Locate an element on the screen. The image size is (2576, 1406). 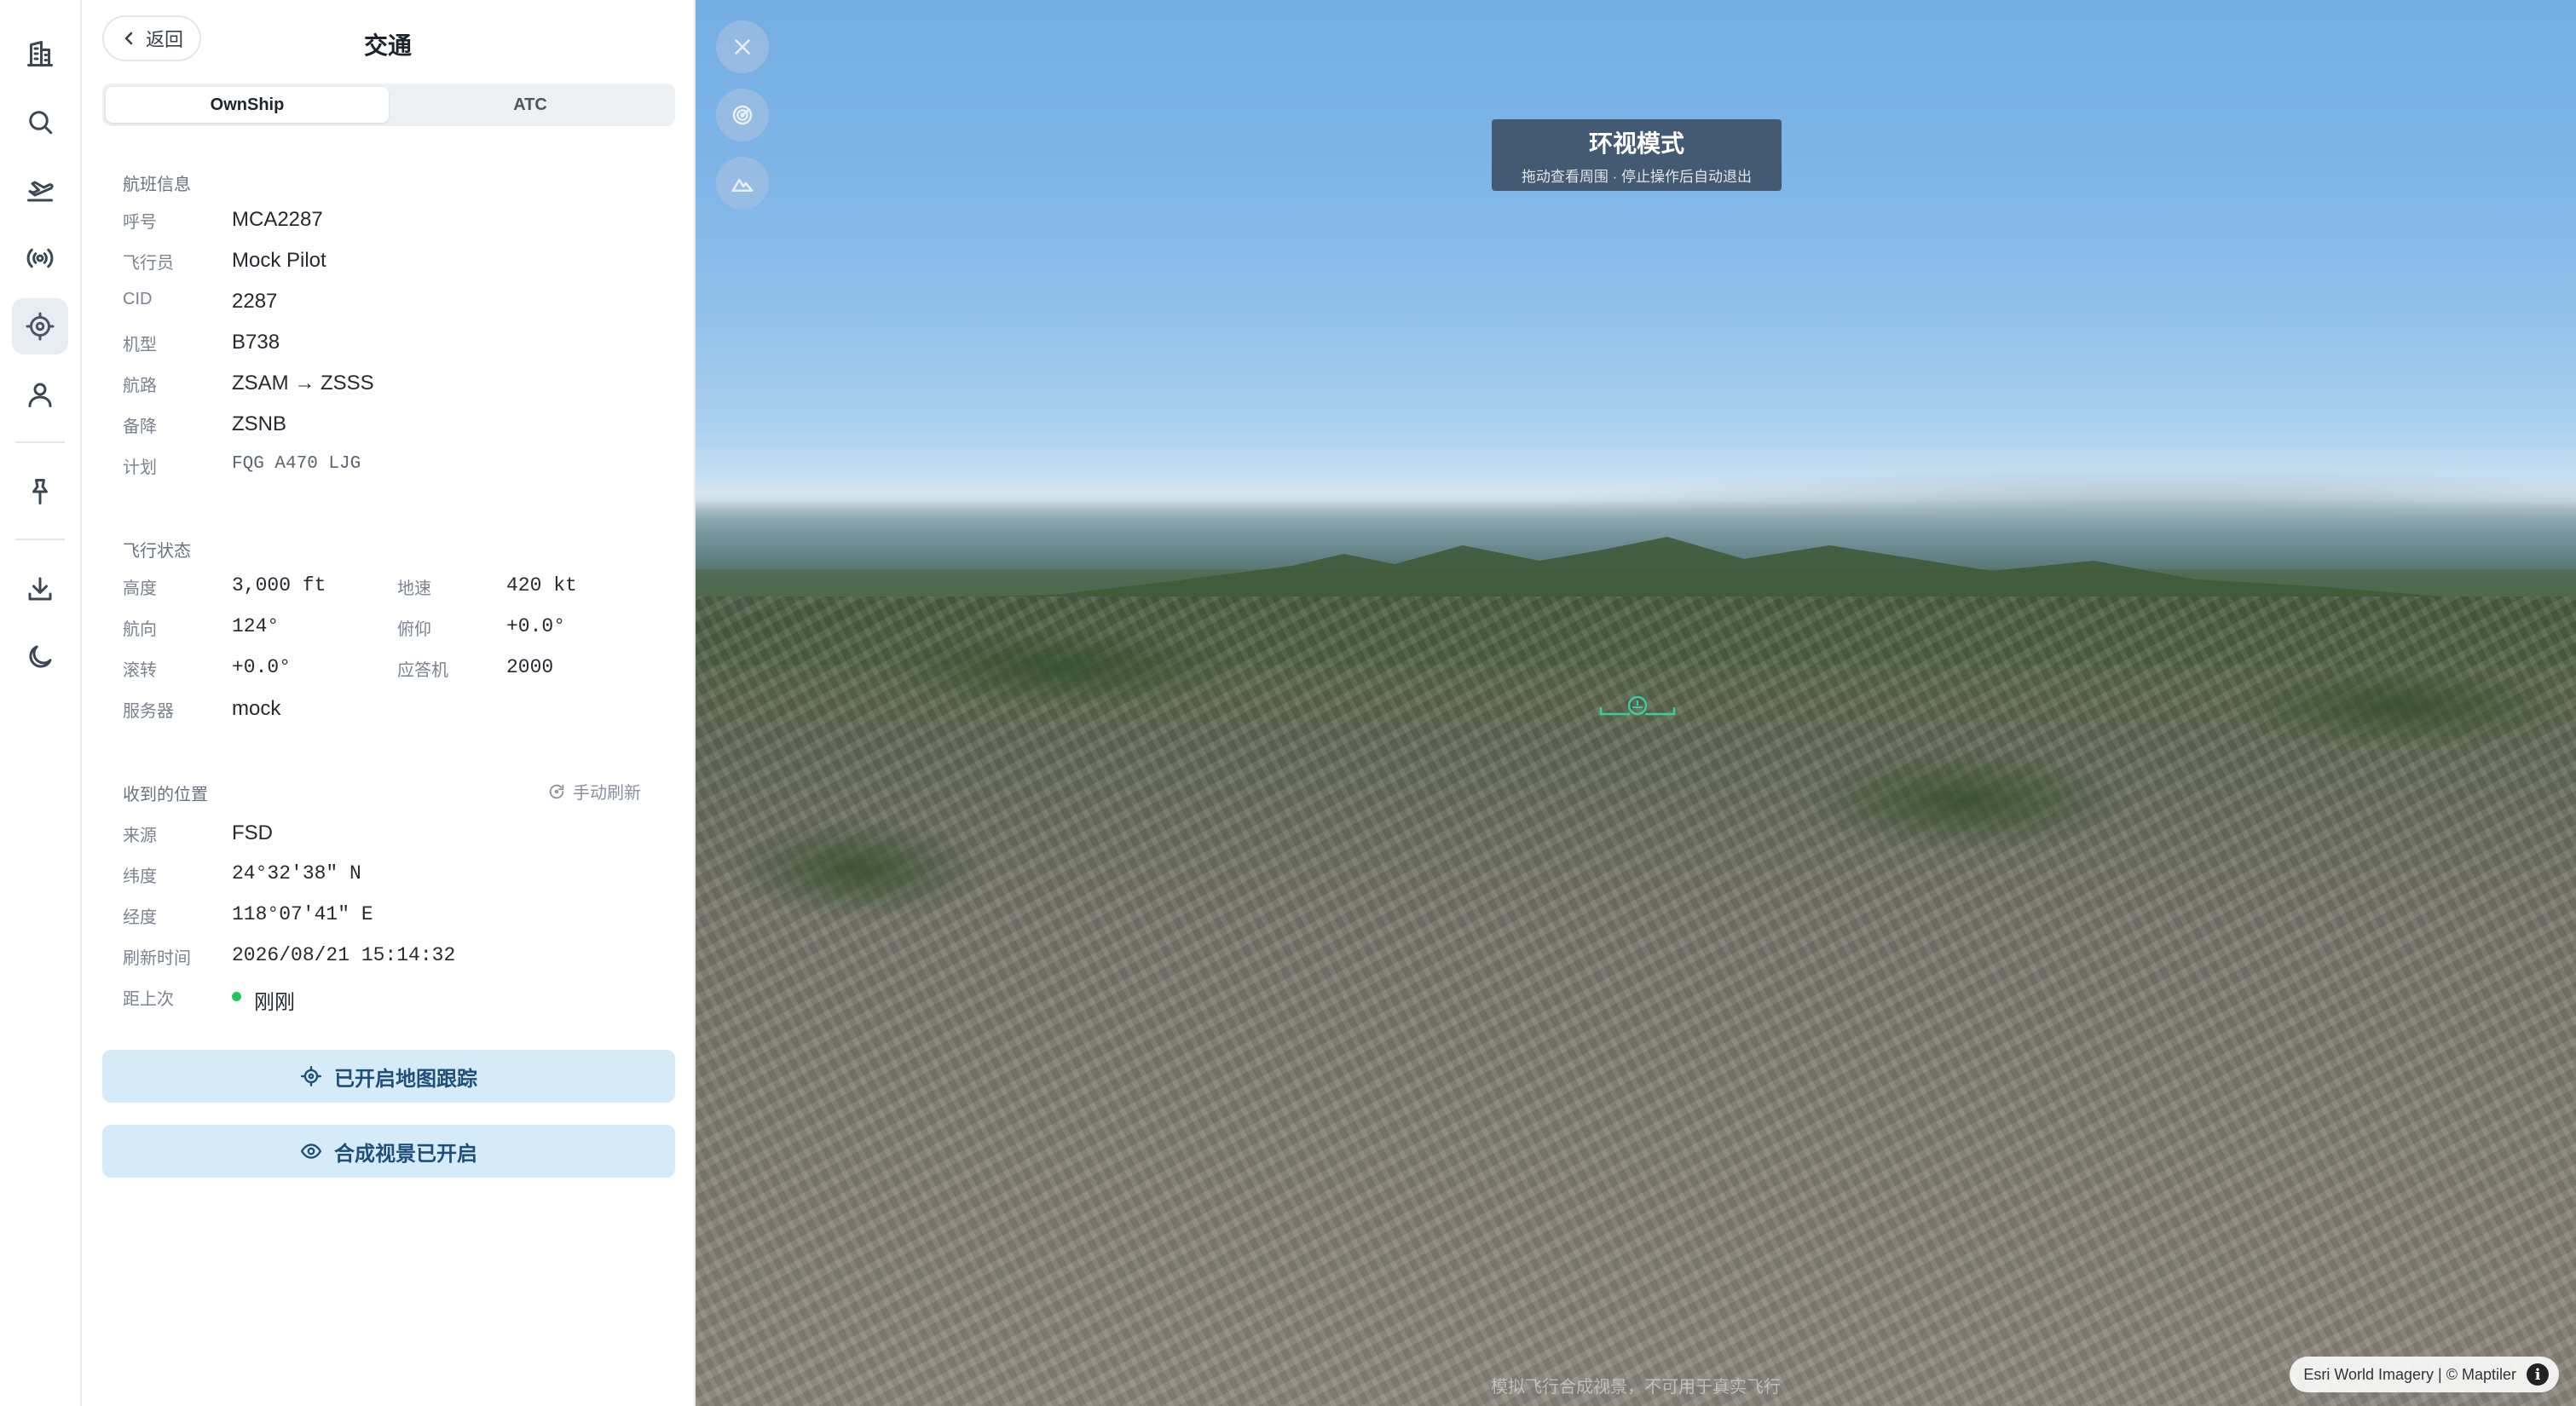
look-around-title: 环视模式 is located at coordinates (1636, 143).